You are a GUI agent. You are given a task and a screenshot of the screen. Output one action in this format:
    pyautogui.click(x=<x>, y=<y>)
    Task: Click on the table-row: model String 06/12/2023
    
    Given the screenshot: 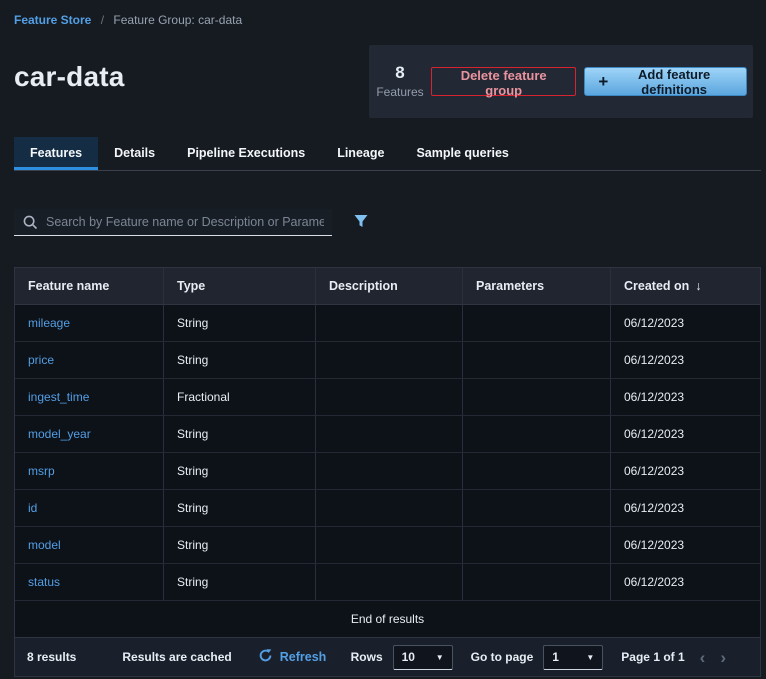 What is the action you would take?
    pyautogui.click(x=387, y=545)
    